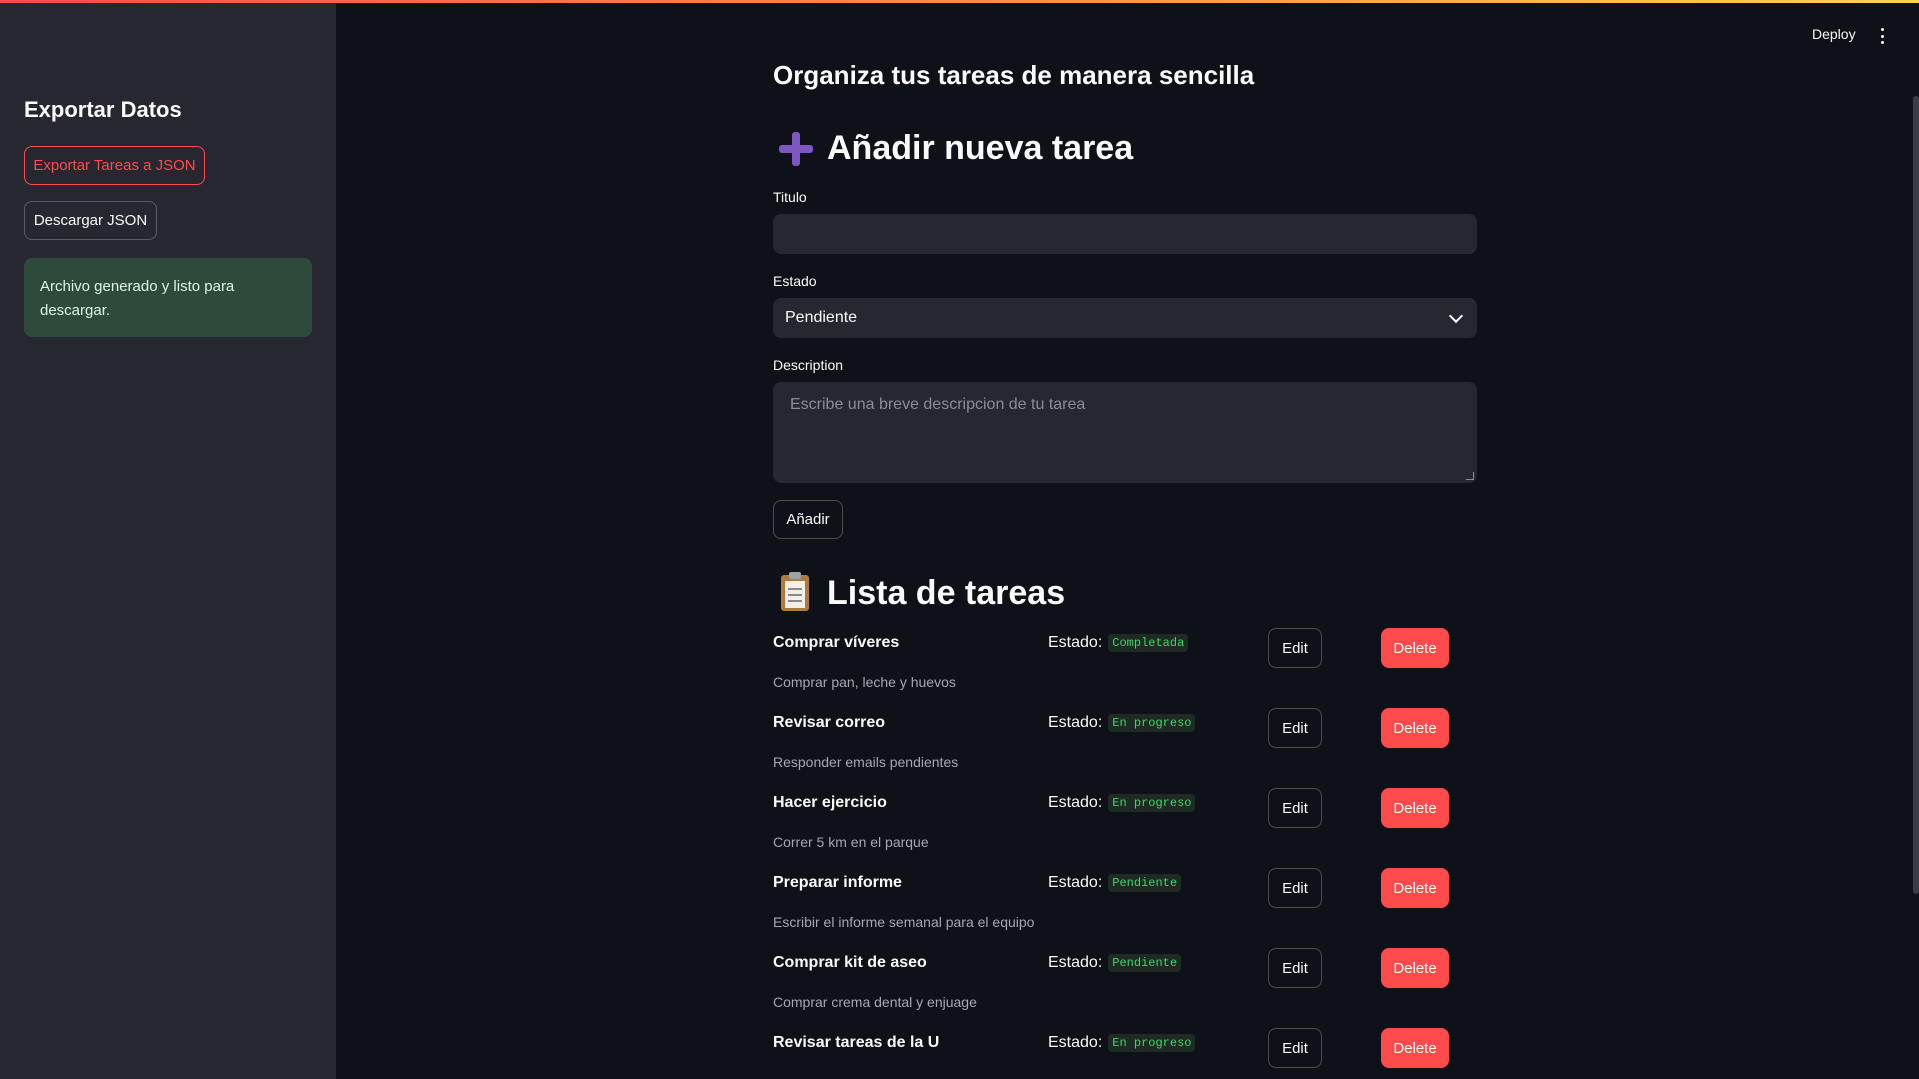  Describe the element at coordinates (90, 220) in the screenshot. I see `download-json-button: Descargar JSON` at that location.